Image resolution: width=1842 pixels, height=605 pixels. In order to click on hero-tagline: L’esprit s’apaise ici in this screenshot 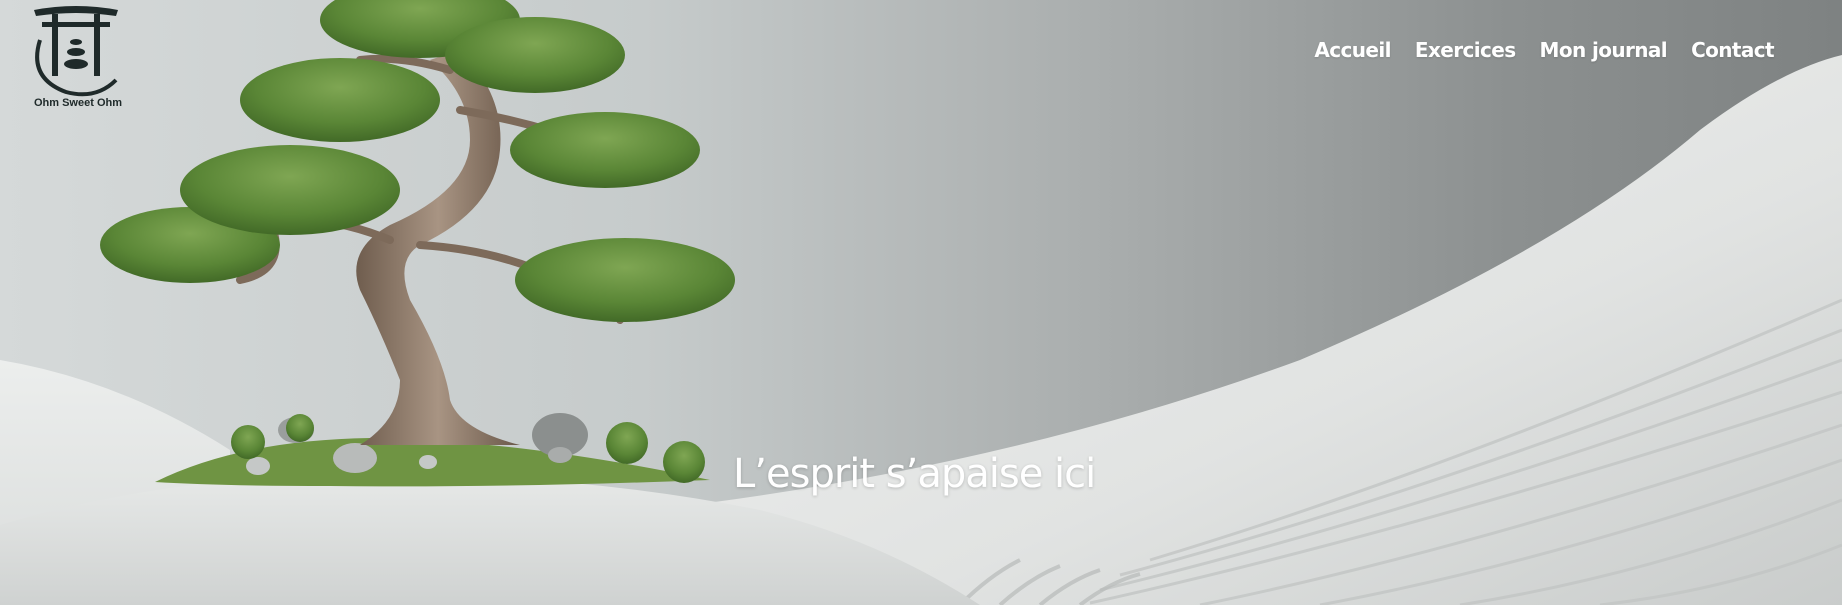, I will do `click(914, 473)`.